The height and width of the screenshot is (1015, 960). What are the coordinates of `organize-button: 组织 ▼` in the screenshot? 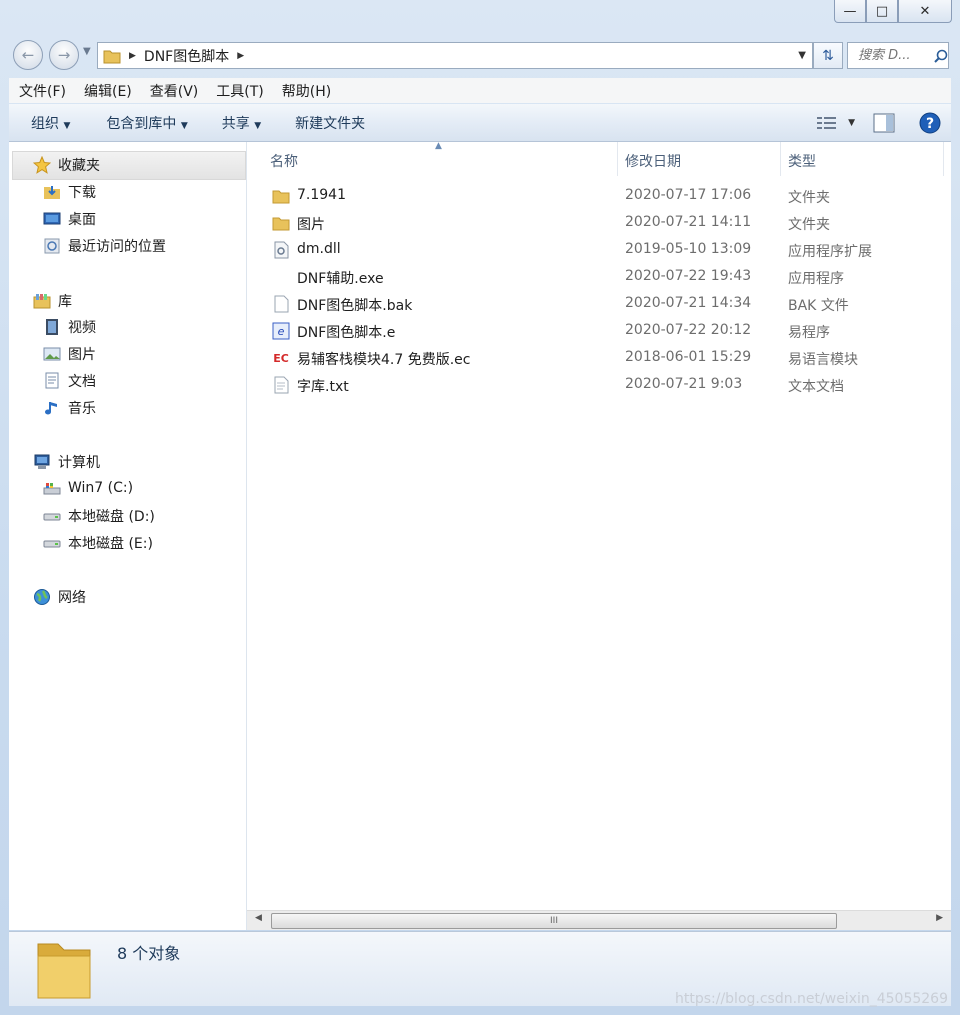 It's located at (50, 123).